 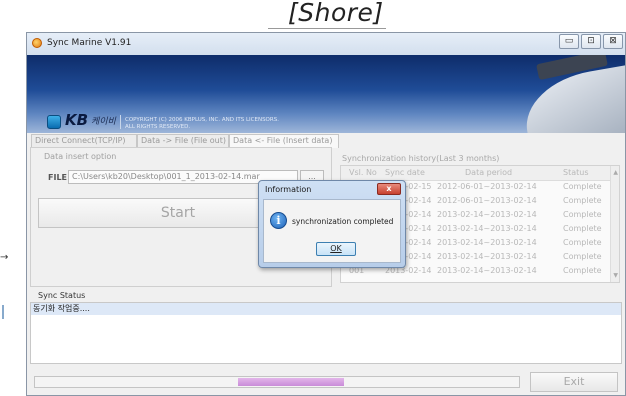 What do you see at coordinates (343, 221) in the screenshot?
I see `dialog-message: synchronization completed` at bounding box center [343, 221].